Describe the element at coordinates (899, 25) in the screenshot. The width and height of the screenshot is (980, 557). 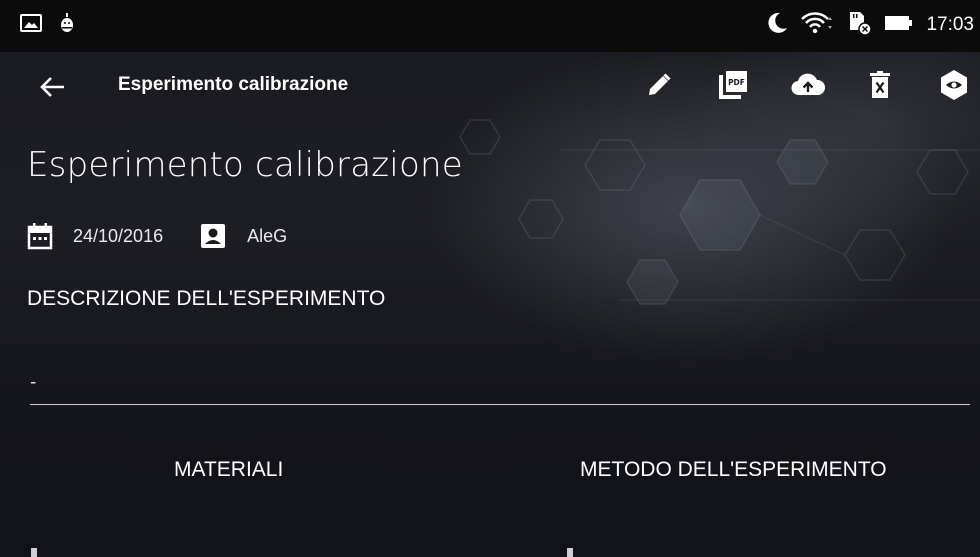
I see `battery-icon` at that location.